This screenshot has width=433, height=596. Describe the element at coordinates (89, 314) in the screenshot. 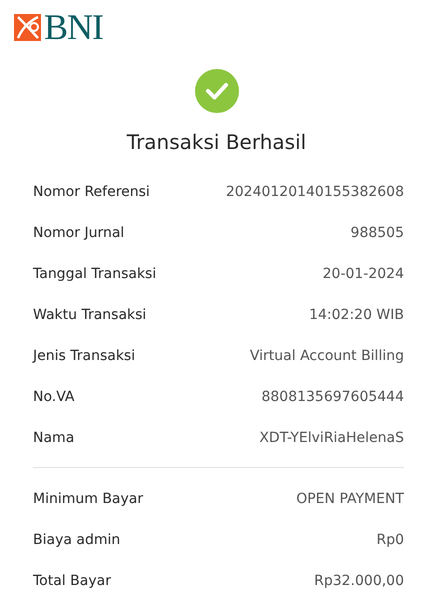

I see `detail-label: Waktu Transaksi` at that location.